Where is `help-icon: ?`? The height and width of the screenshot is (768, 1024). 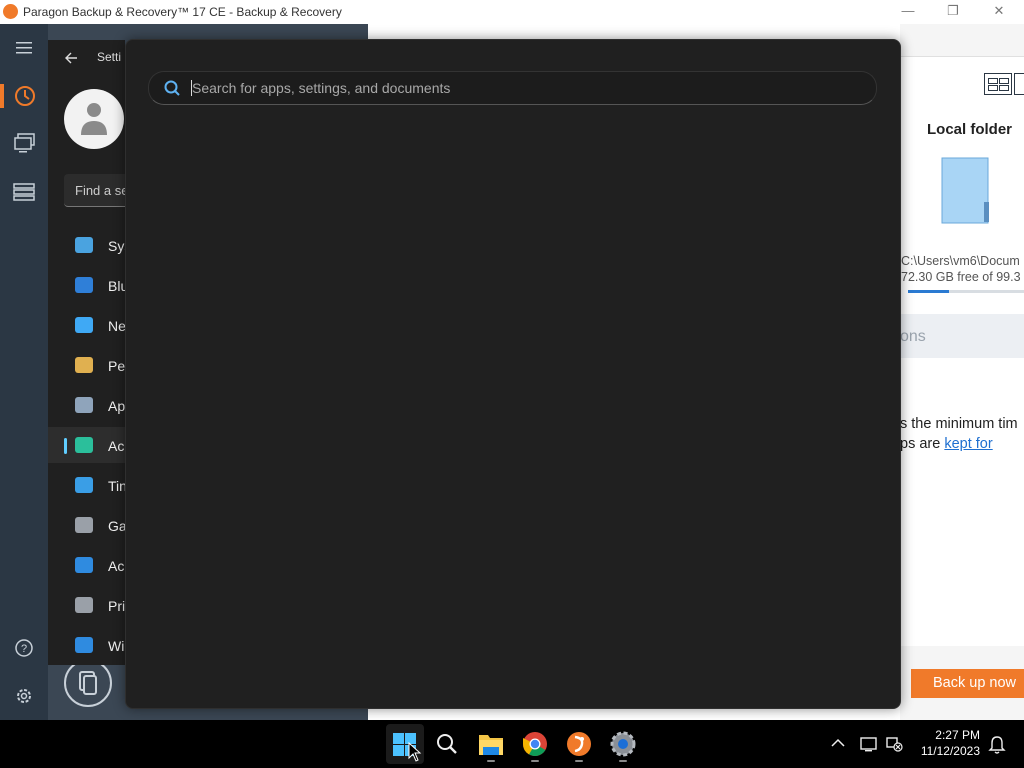
help-icon: ? is located at coordinates (24, 648).